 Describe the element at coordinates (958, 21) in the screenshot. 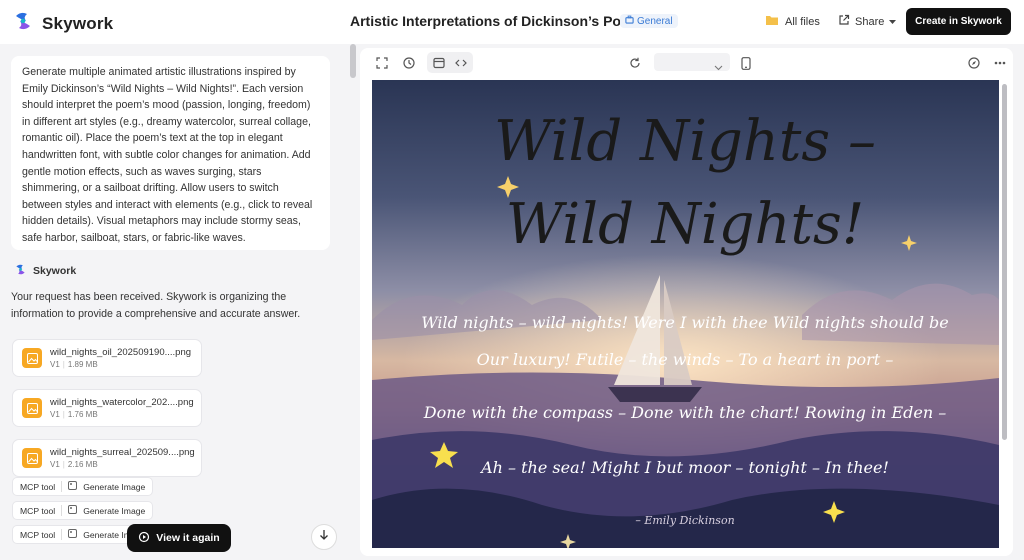

I see `create-in-skywork-button: Create in Skywork` at that location.